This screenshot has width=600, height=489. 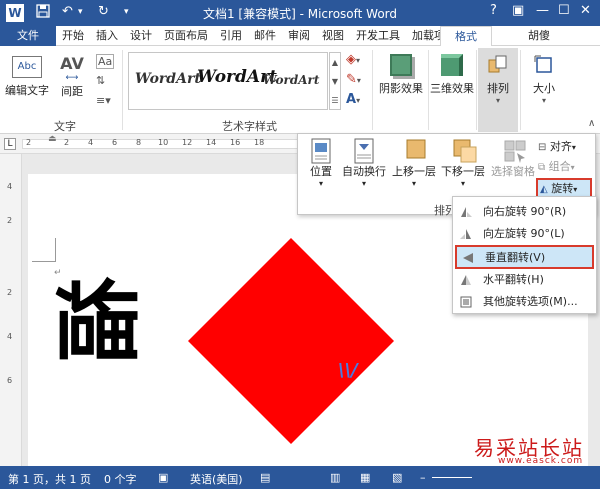 I want to click on menu-item-flip-horizontal: 水平翻转(H), so click(x=524, y=280).